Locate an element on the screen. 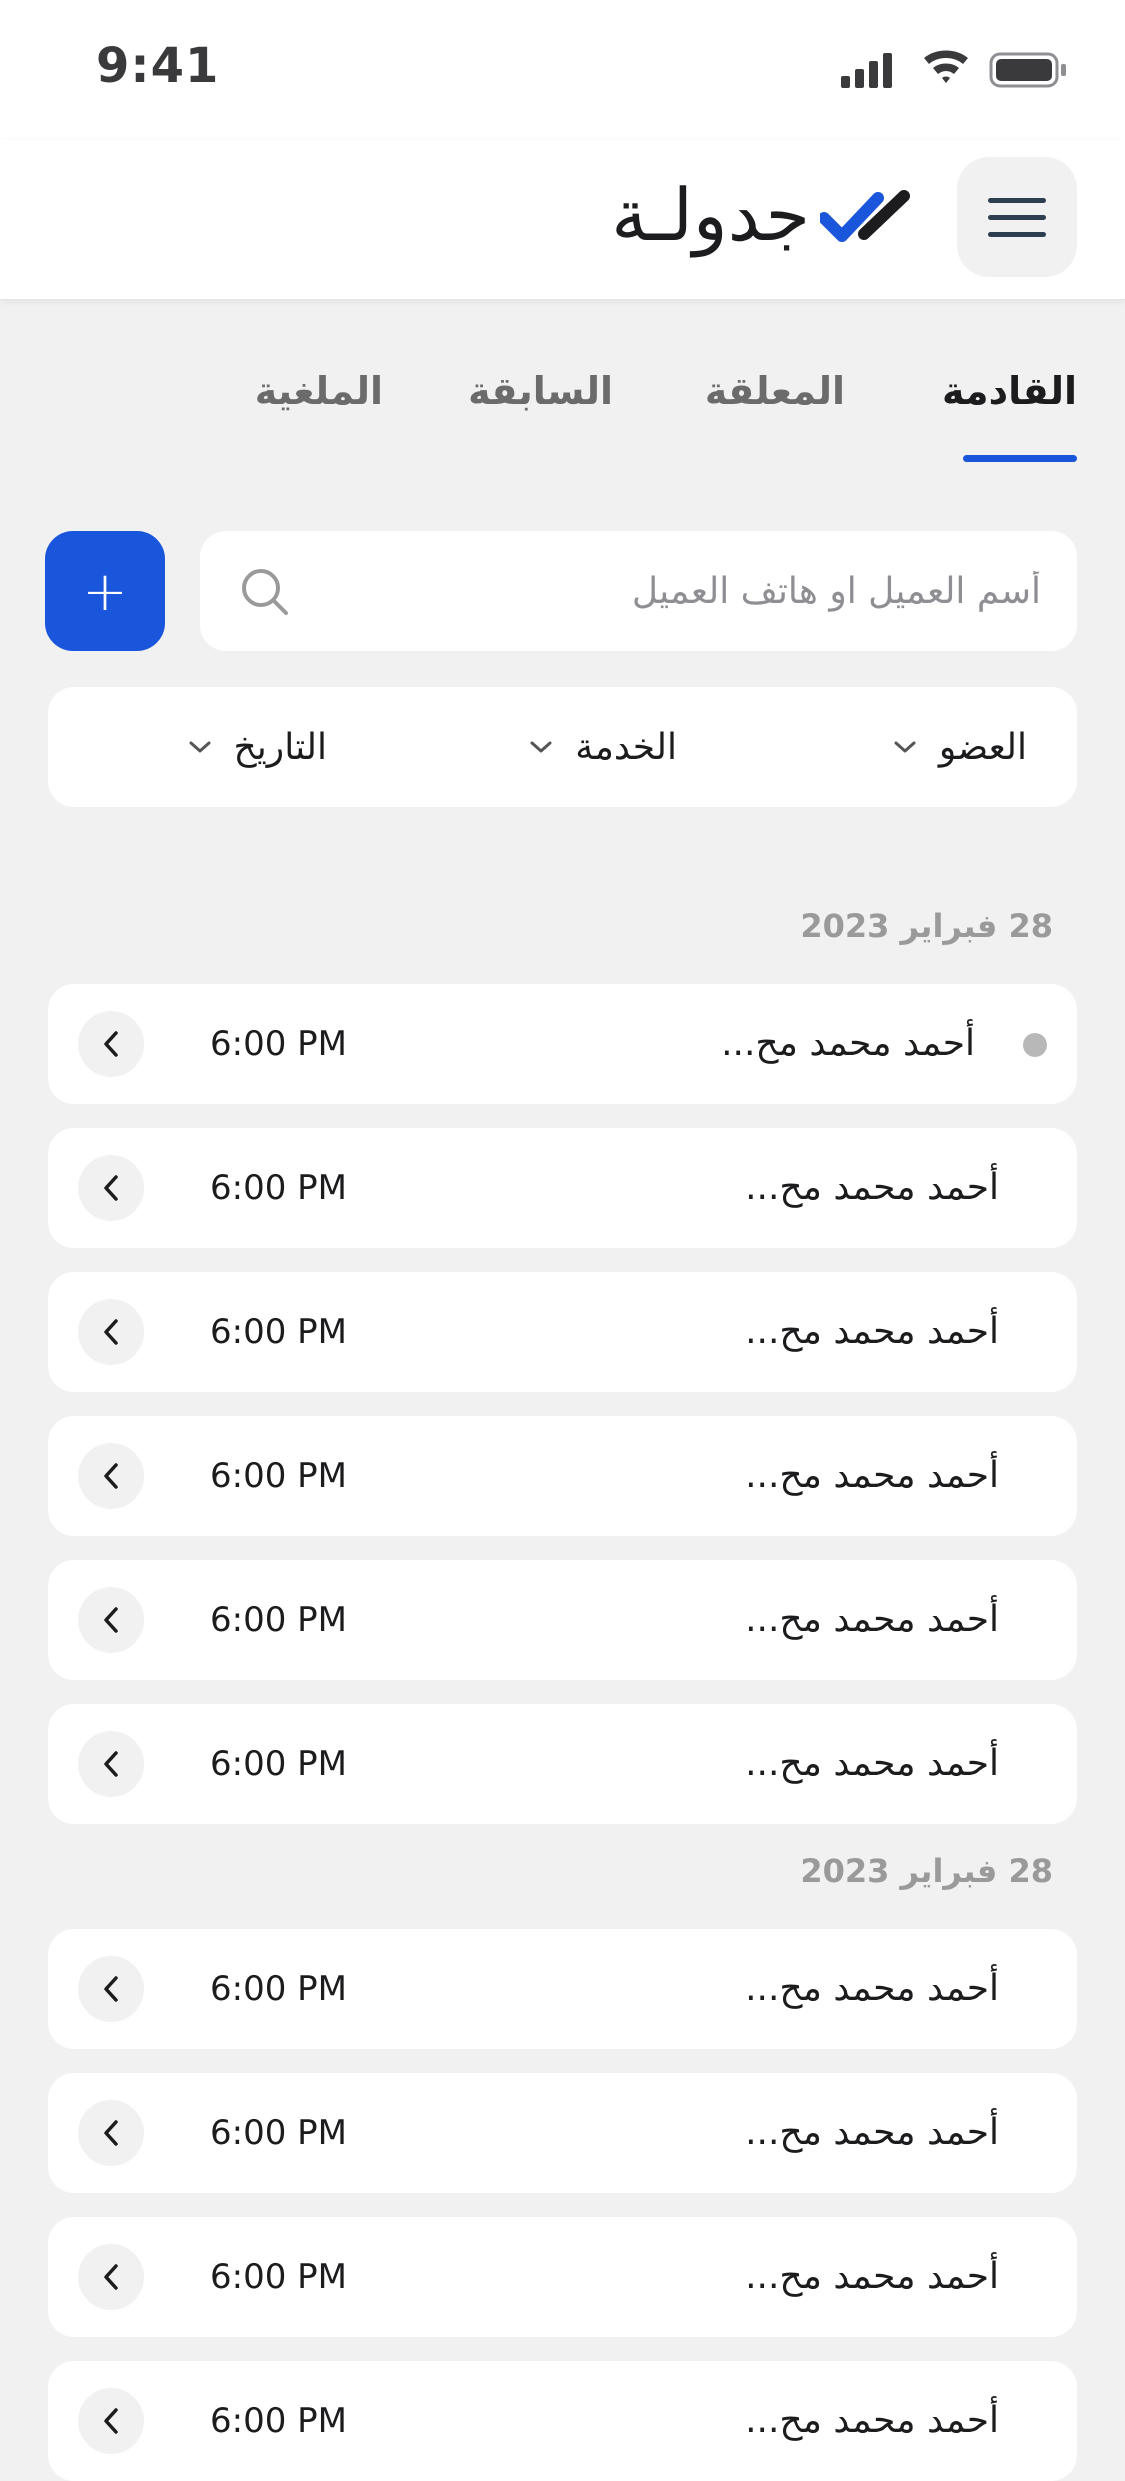 This screenshot has height=2481, width=1125. filter-bar: العضو الخدمة التاريخ is located at coordinates (562, 747).